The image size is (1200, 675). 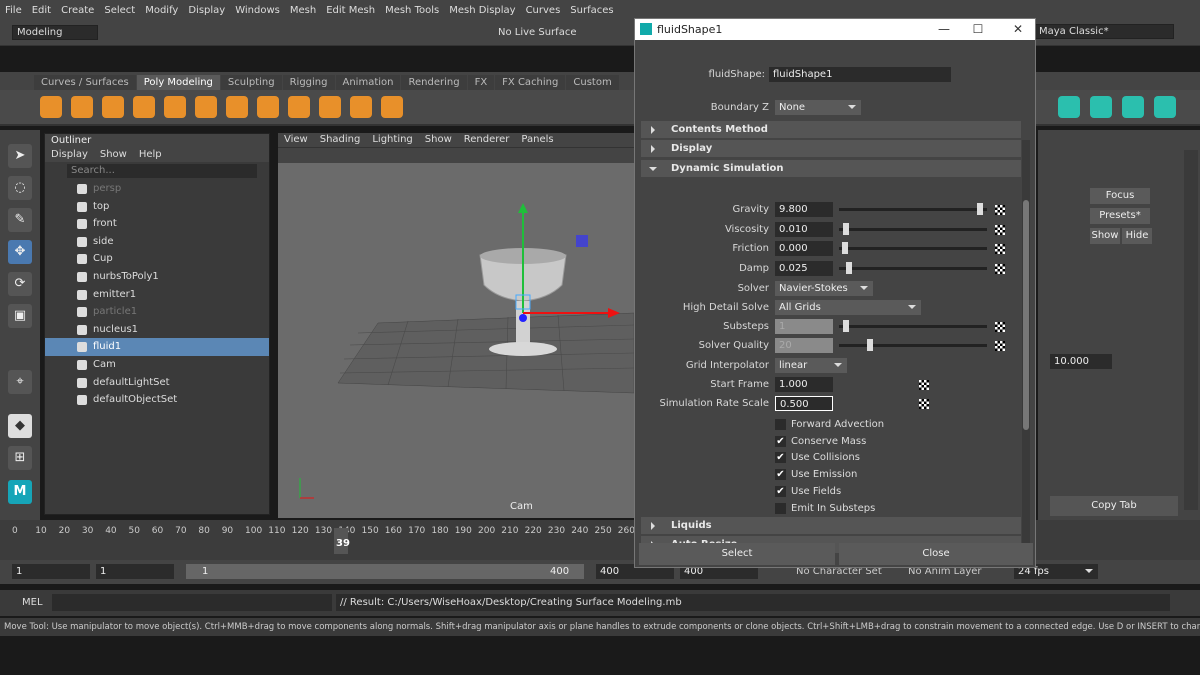 What do you see at coordinates (157, 189) in the screenshot?
I see `outliner-item: persp` at bounding box center [157, 189].